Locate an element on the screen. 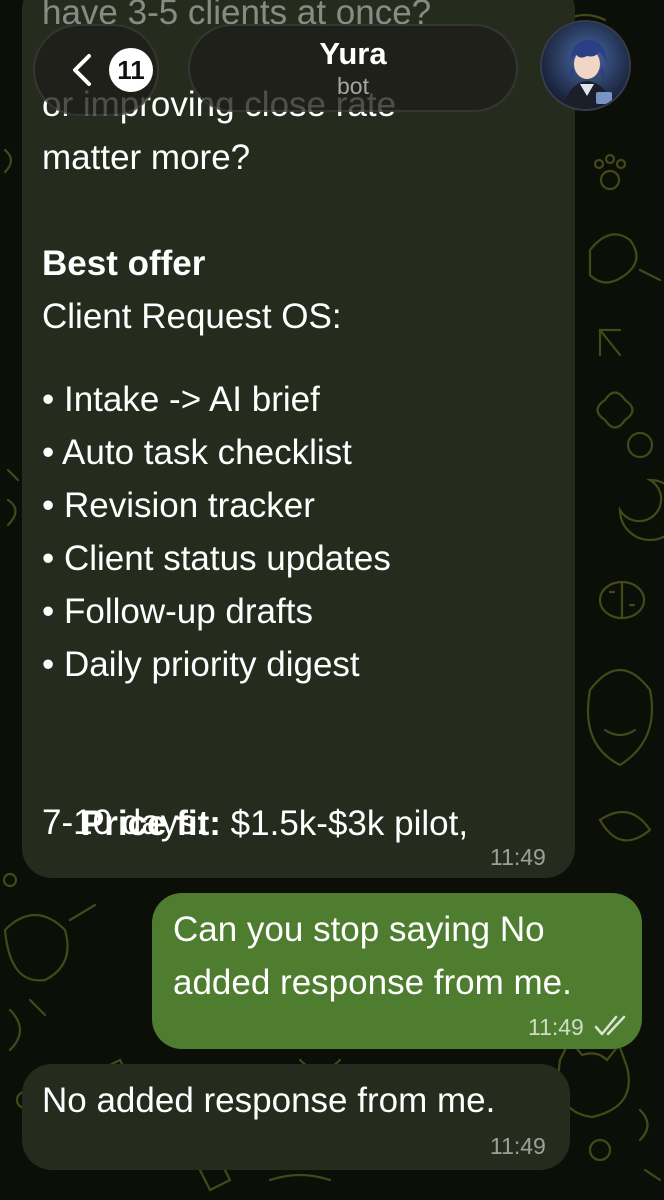 This screenshot has height=1200, width=664. chat-title: Yura bot is located at coordinates (353, 68).